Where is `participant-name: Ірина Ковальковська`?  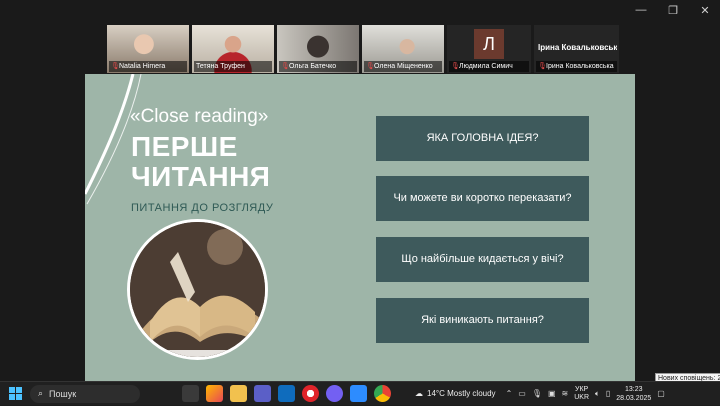 participant-name: Ірина Ковальковська is located at coordinates (580, 66).